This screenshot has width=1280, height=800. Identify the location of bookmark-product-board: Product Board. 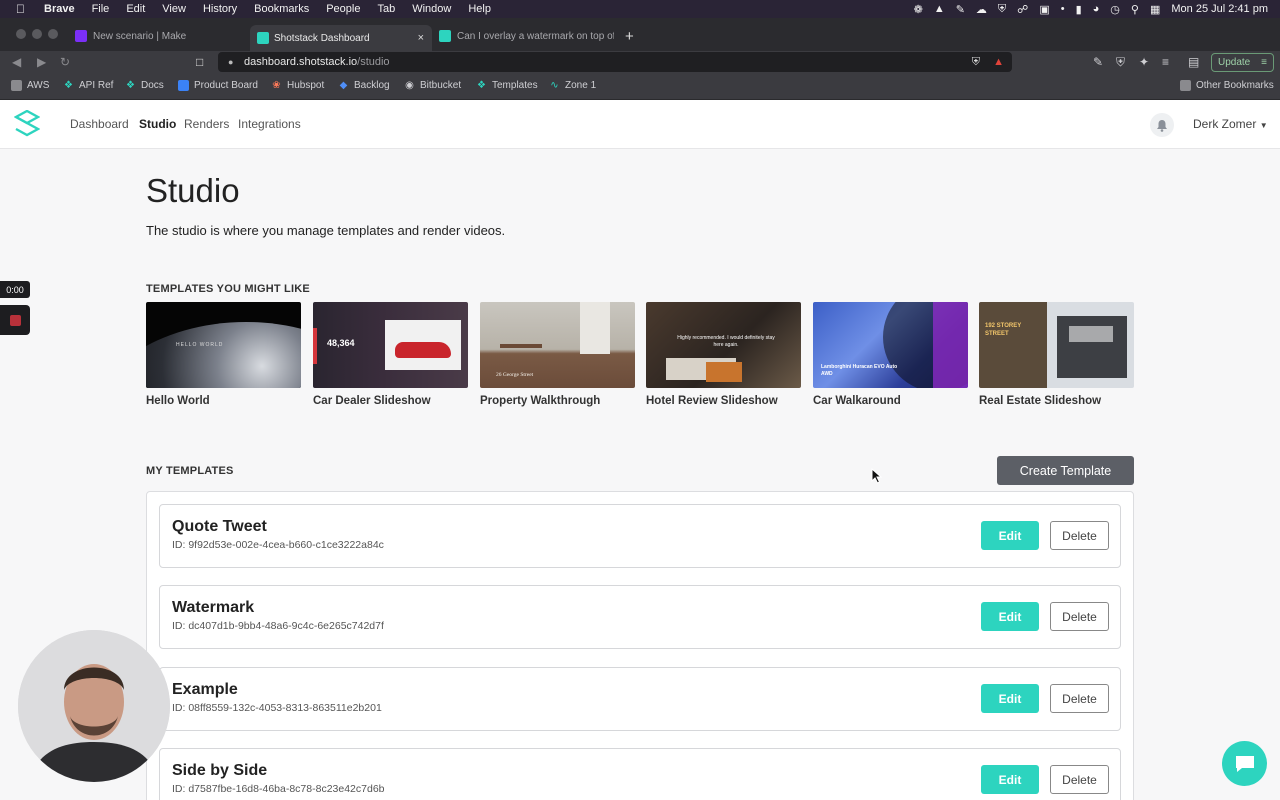
(218, 85).